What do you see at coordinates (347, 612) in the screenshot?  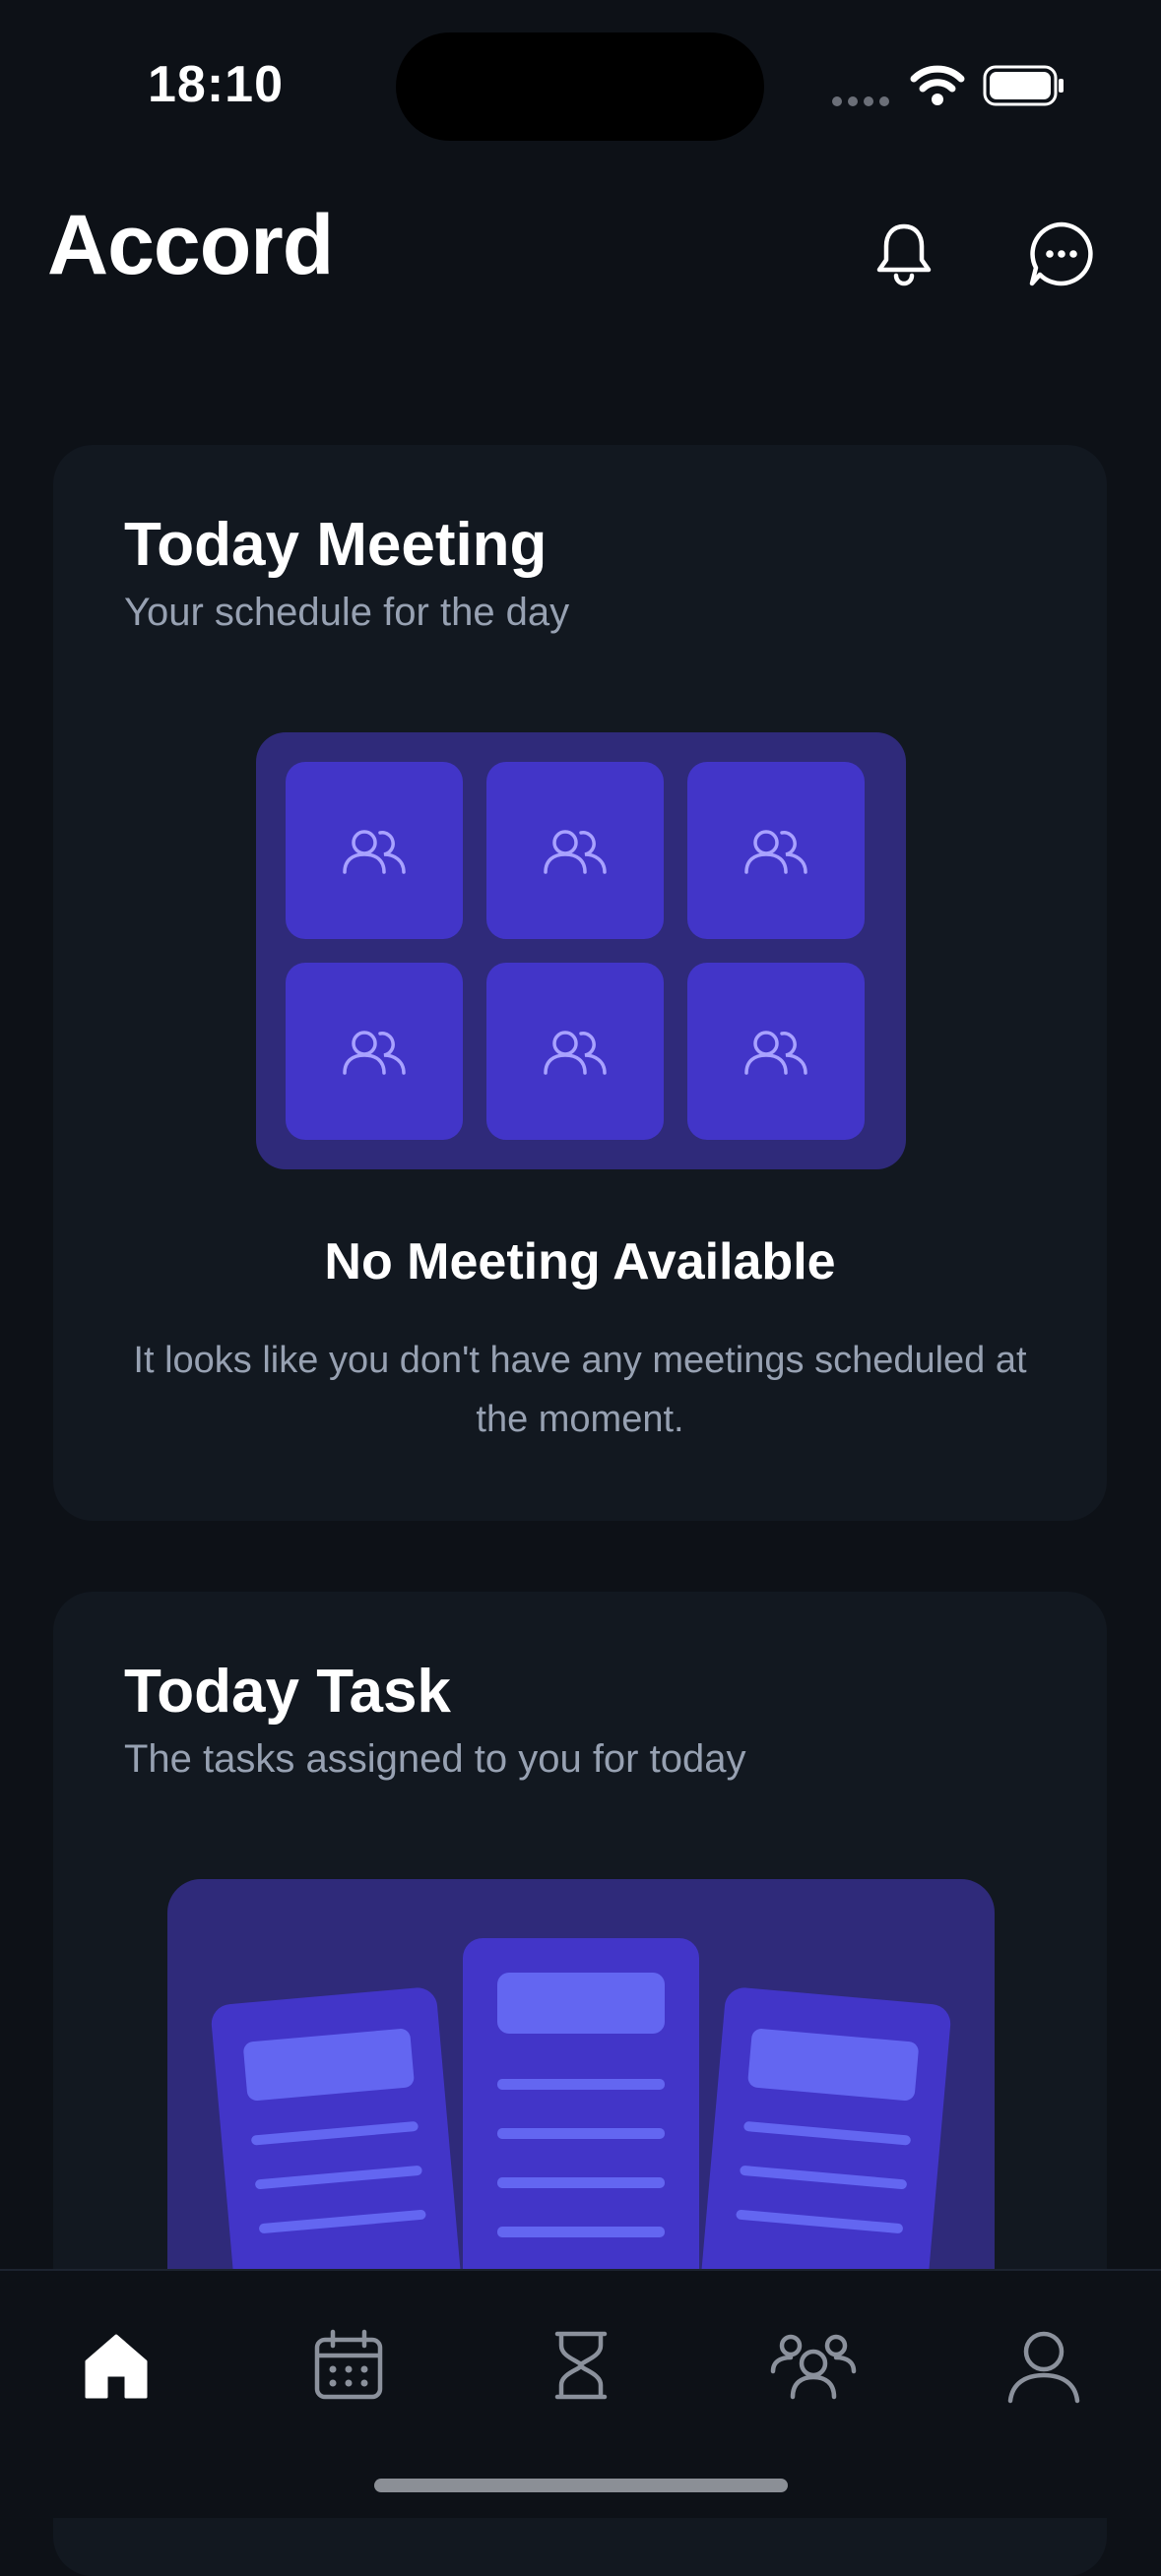 I see `meeting-card-subtitle: Your schedule for the day` at bounding box center [347, 612].